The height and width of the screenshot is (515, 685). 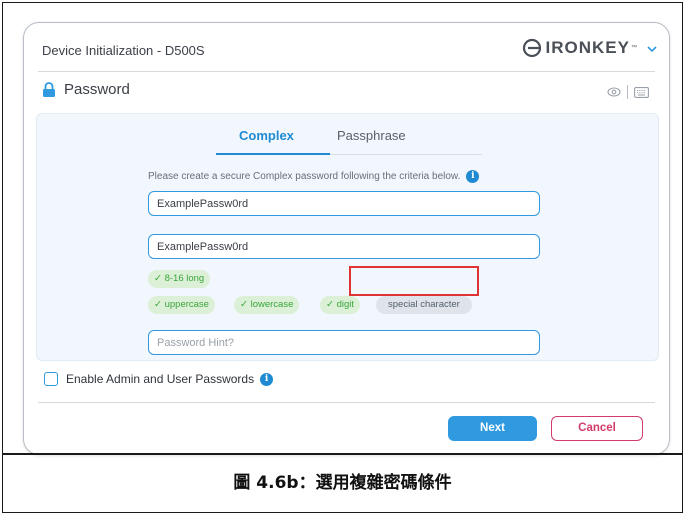 I want to click on confirm-password-input, so click(x=344, y=246).